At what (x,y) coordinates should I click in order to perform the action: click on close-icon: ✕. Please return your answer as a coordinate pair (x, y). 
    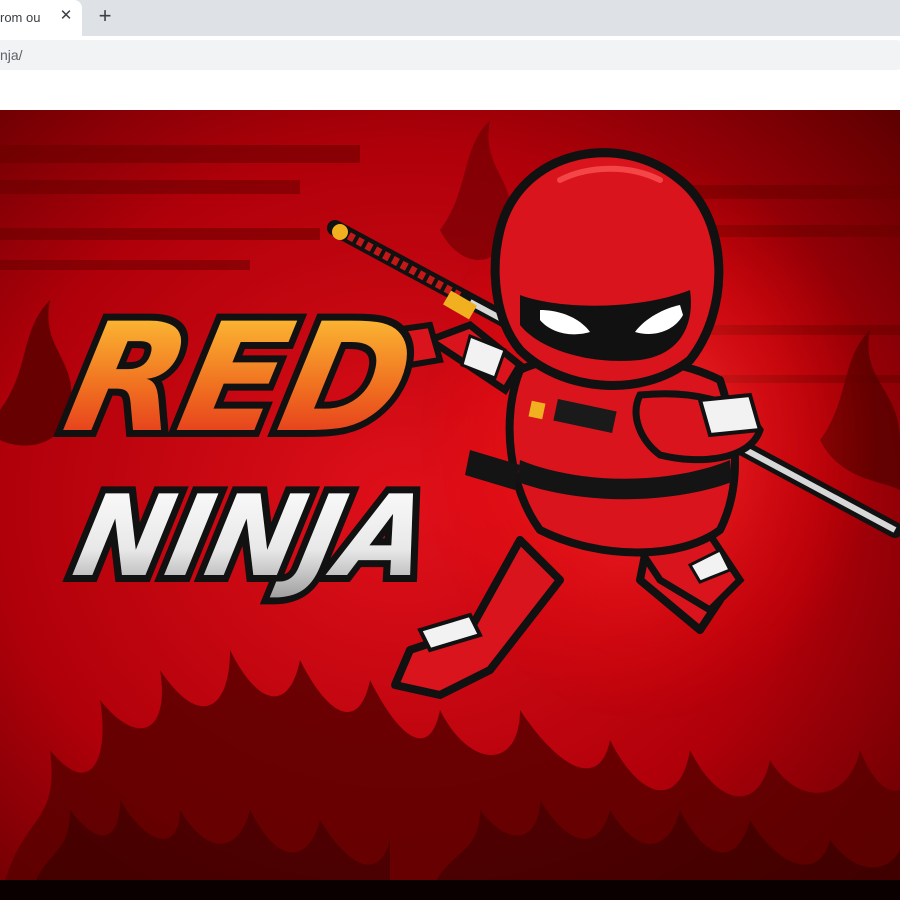
    Looking at the image, I should click on (66, 16).